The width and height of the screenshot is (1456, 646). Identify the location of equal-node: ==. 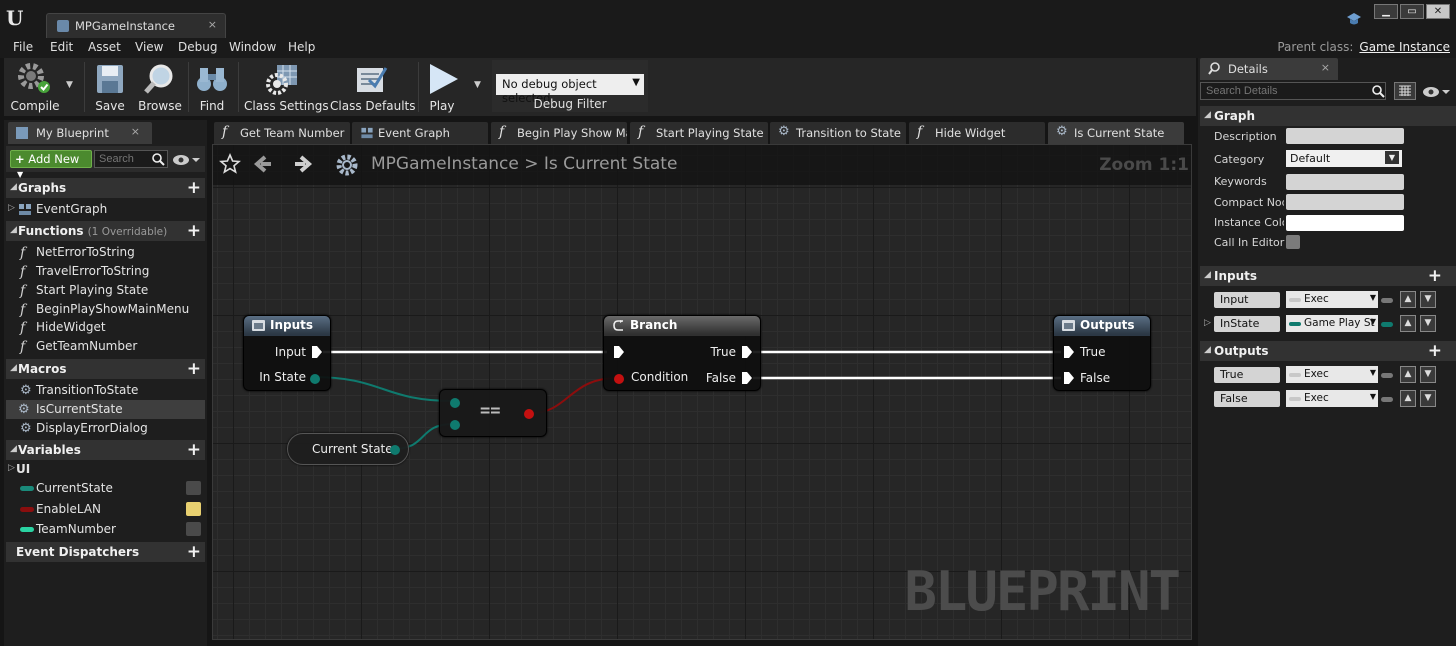
(493, 413).